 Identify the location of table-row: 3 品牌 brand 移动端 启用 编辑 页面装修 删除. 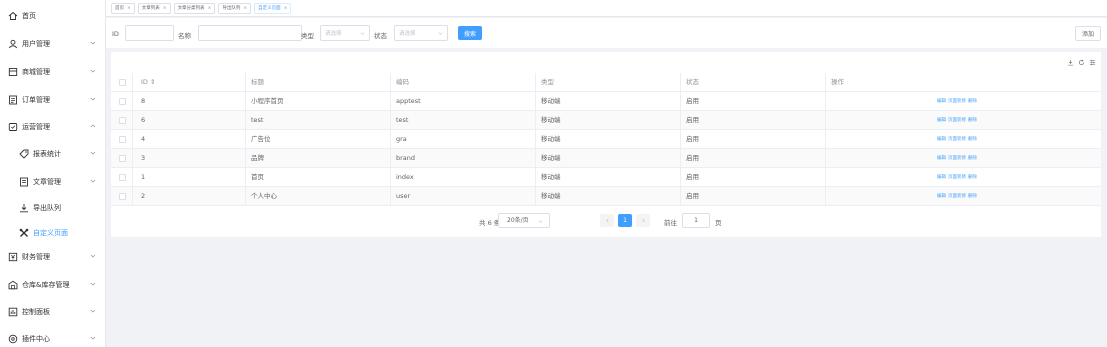
(606, 158).